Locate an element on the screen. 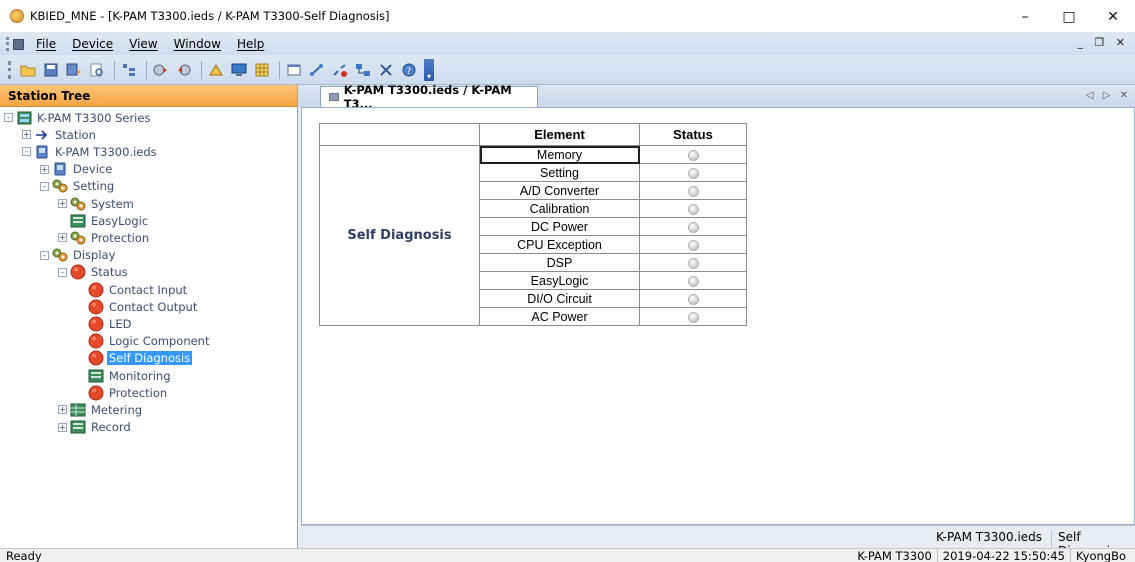  compare-icon is located at coordinates (216, 70).